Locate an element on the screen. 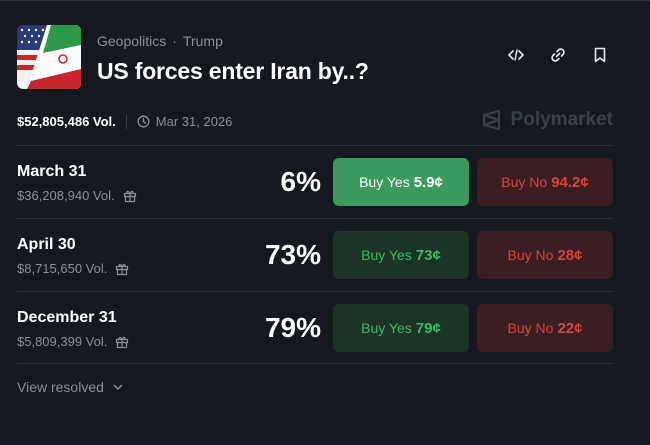  end-date: Mar 31, 2026 is located at coordinates (185, 121).